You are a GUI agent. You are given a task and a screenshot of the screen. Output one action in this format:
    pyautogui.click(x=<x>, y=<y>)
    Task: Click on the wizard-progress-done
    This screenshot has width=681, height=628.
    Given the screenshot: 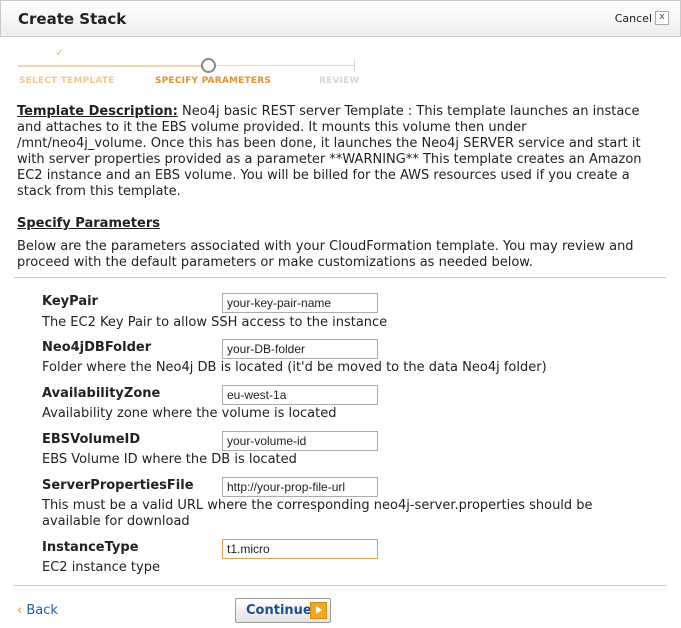 What is the action you would take?
    pyautogui.click(x=110, y=66)
    